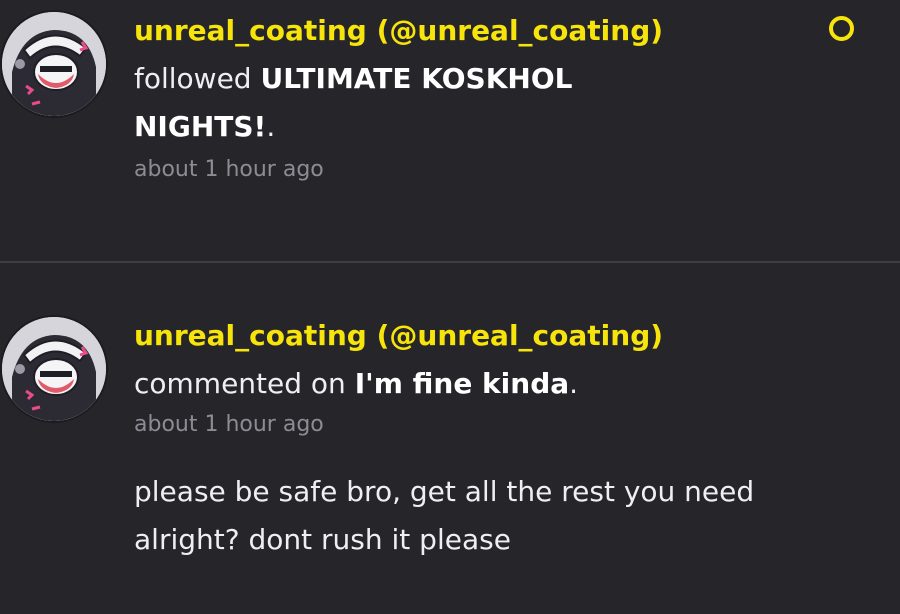 The width and height of the screenshot is (900, 614). I want to click on notification-action: commented on I'm fine kinda., so click(414, 384).